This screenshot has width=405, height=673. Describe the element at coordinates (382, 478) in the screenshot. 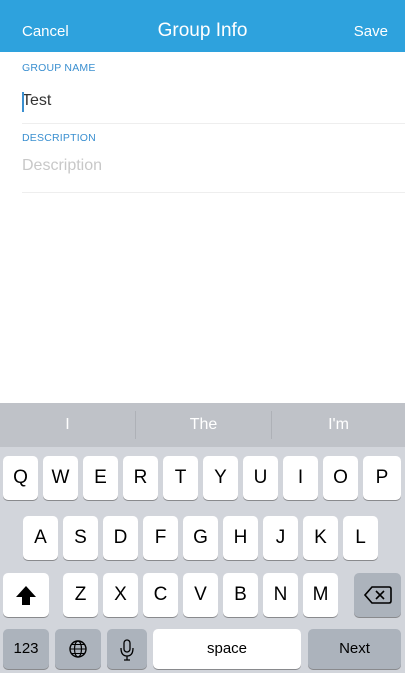

I see `key-p: P` at that location.